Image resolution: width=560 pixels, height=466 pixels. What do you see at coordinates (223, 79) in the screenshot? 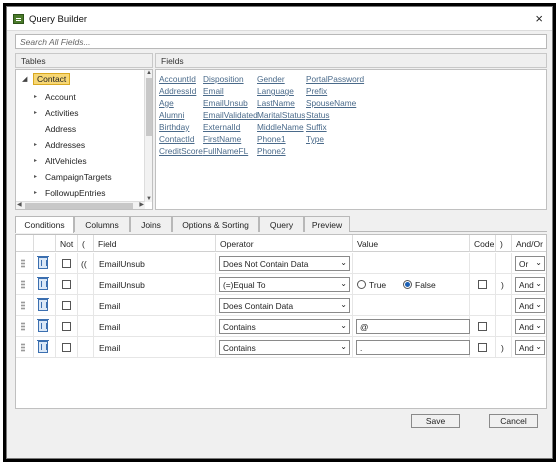
I see `field-link: Disposition` at bounding box center [223, 79].